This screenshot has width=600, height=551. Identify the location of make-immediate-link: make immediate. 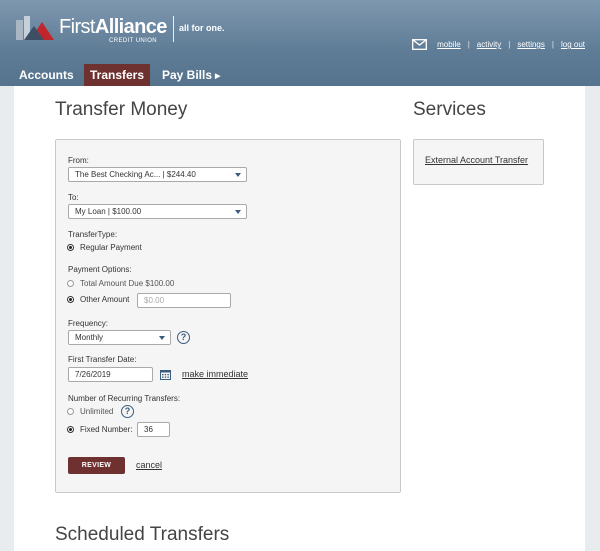
(215, 374).